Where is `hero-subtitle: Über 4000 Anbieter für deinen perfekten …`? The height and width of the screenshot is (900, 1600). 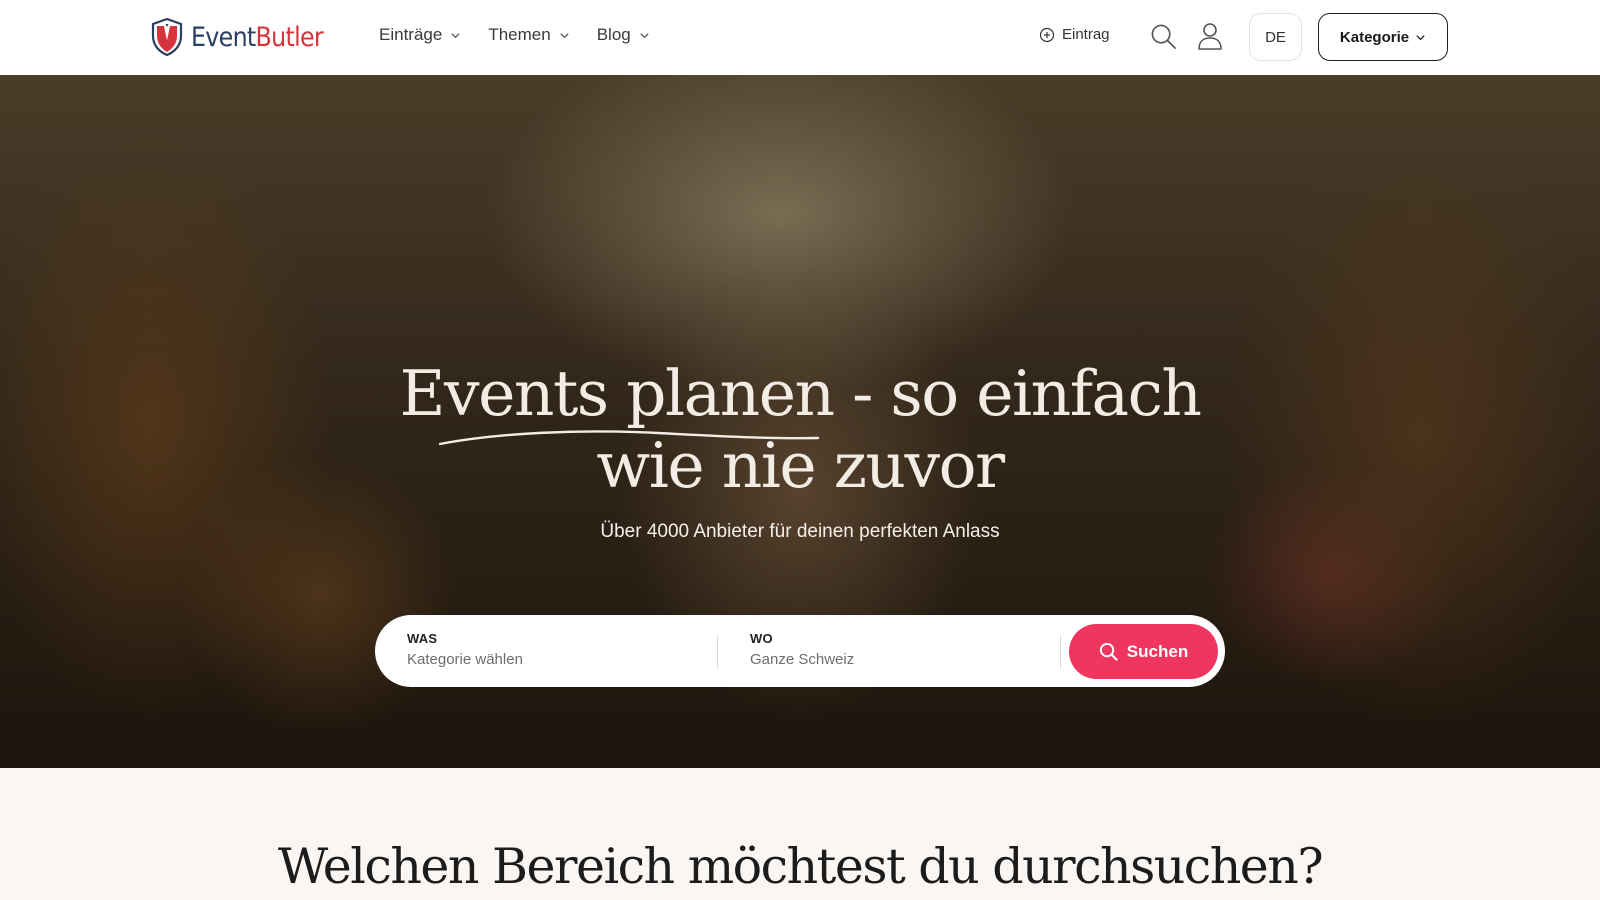 hero-subtitle: Über 4000 Anbieter für deinen perfekten … is located at coordinates (800, 531).